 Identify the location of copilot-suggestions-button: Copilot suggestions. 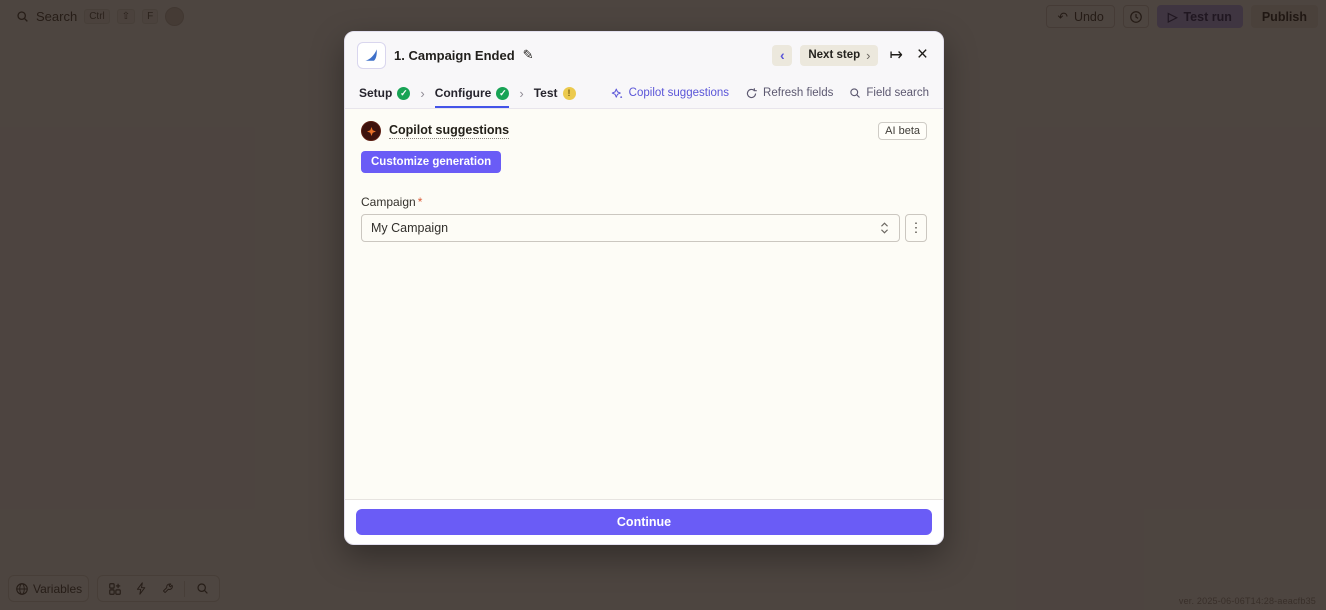
(670, 93).